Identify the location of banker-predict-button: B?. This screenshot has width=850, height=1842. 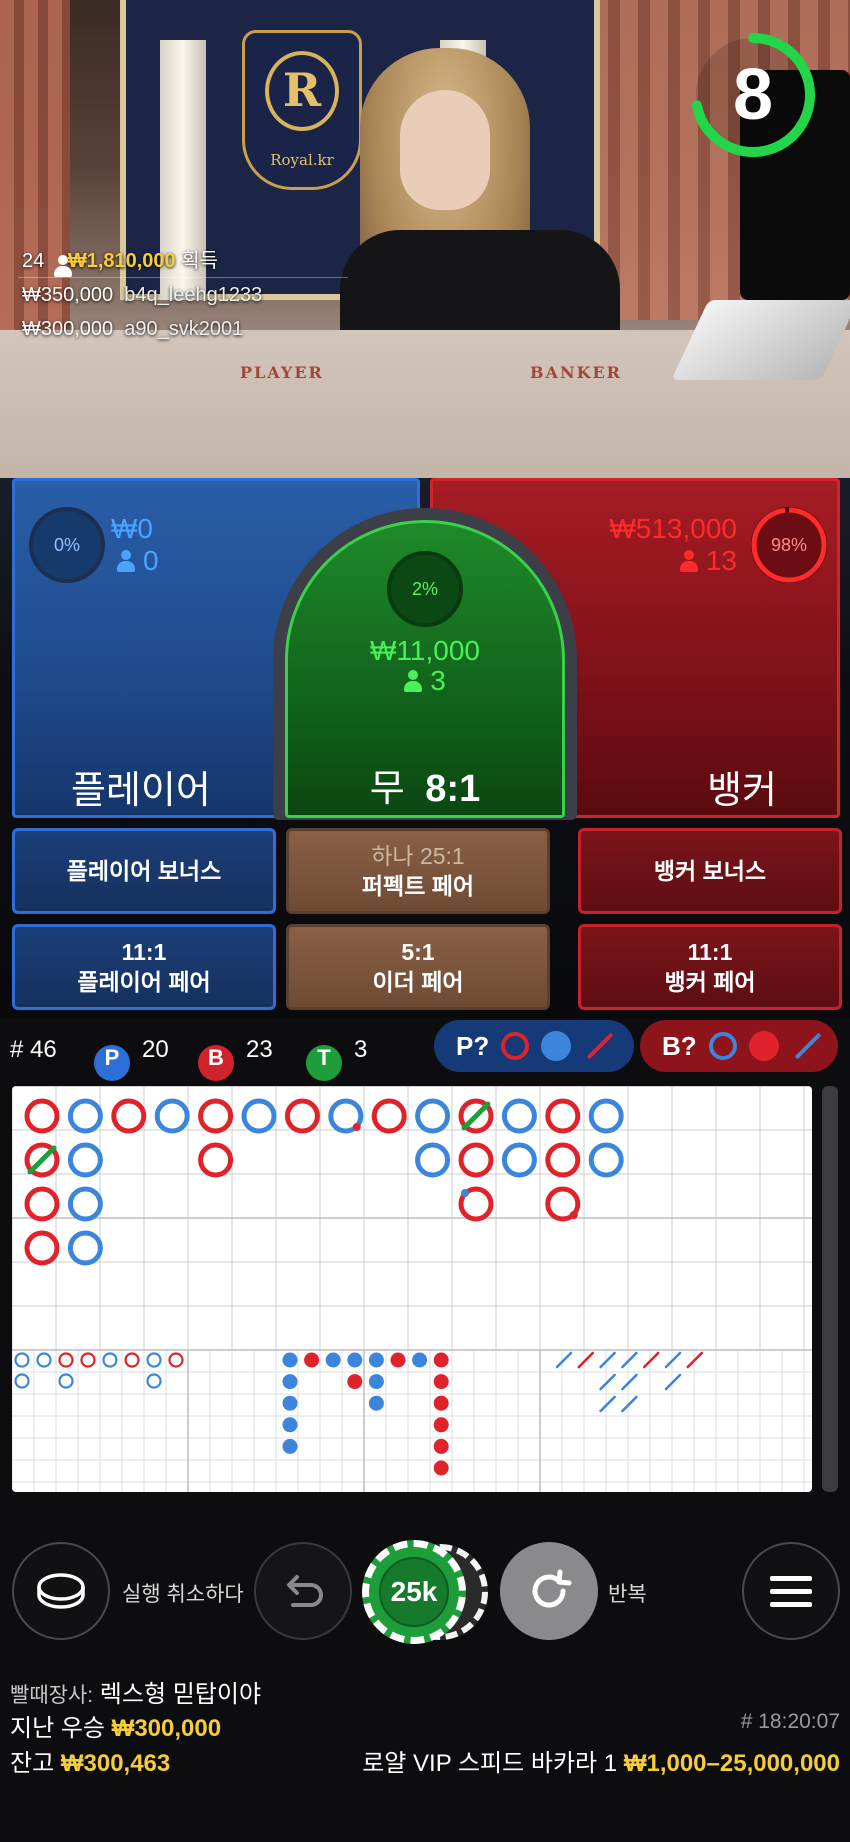
(739, 1046).